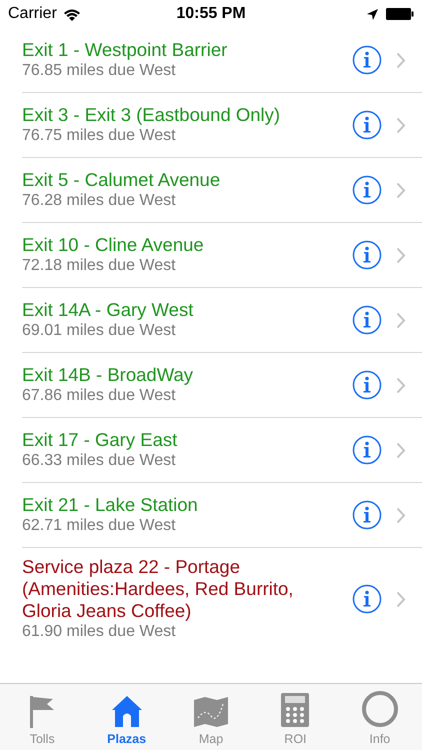  I want to click on calculator-icon, so click(295, 710).